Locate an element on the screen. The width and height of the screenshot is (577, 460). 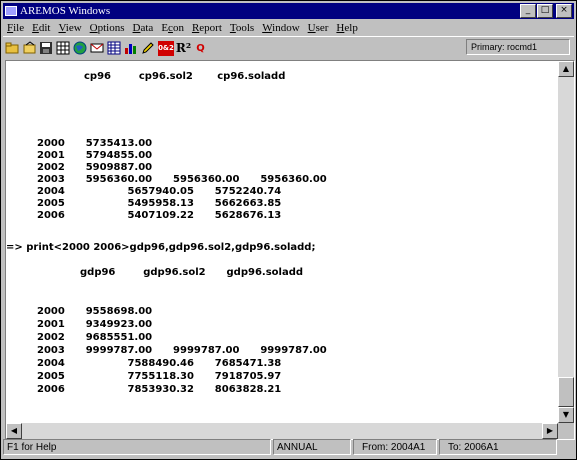
scrollbar-corner is located at coordinates (566, 431).